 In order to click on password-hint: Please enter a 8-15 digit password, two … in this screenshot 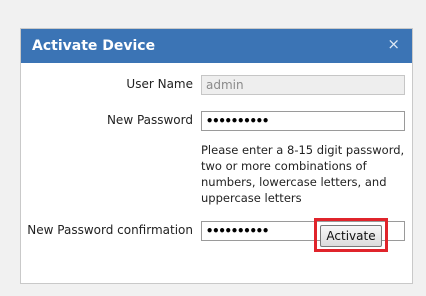, I will do `click(303, 174)`.